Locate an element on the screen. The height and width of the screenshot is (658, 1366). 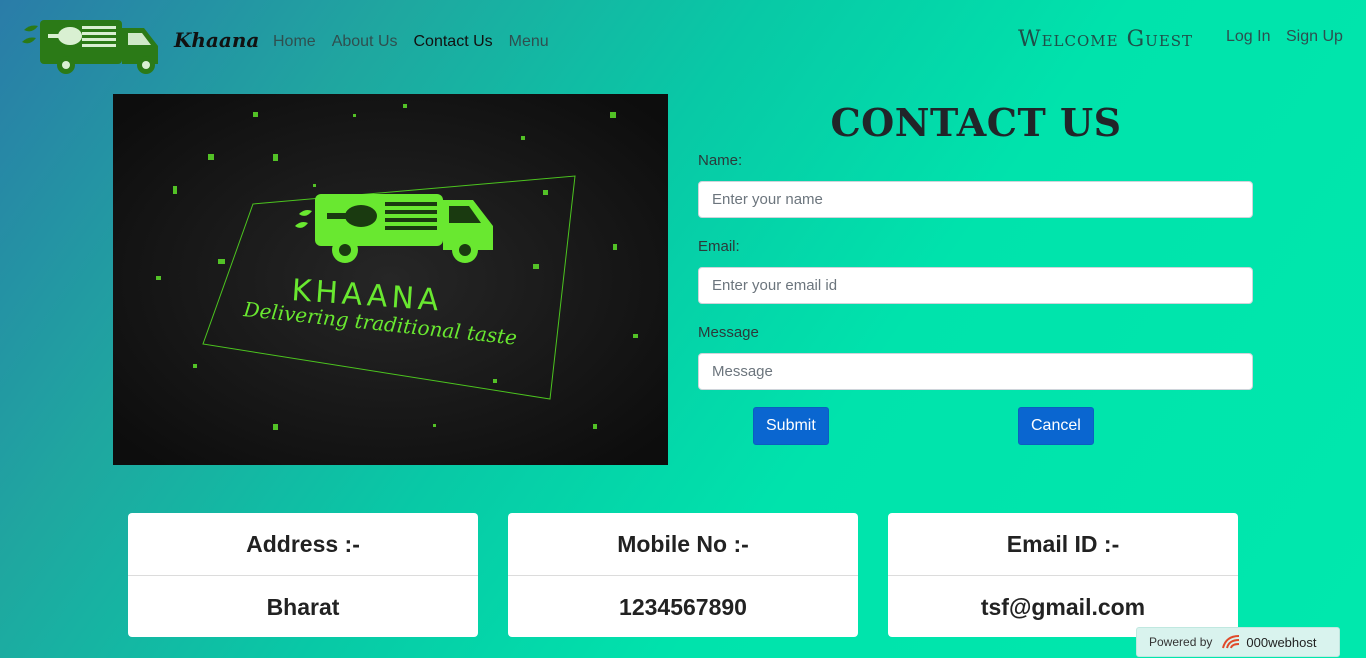
email-card-heading: Email ID :- is located at coordinates (1063, 544).